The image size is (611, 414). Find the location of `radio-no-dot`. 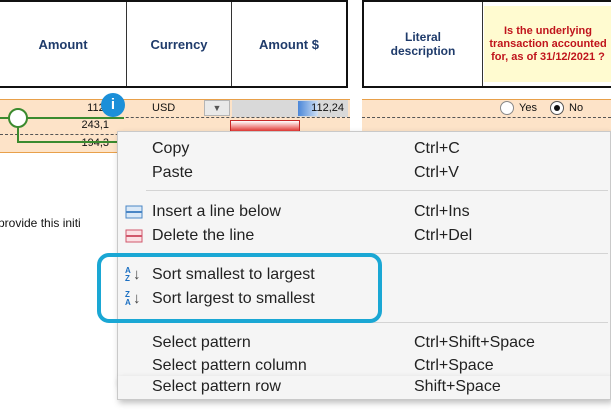

radio-no-dot is located at coordinates (557, 108).